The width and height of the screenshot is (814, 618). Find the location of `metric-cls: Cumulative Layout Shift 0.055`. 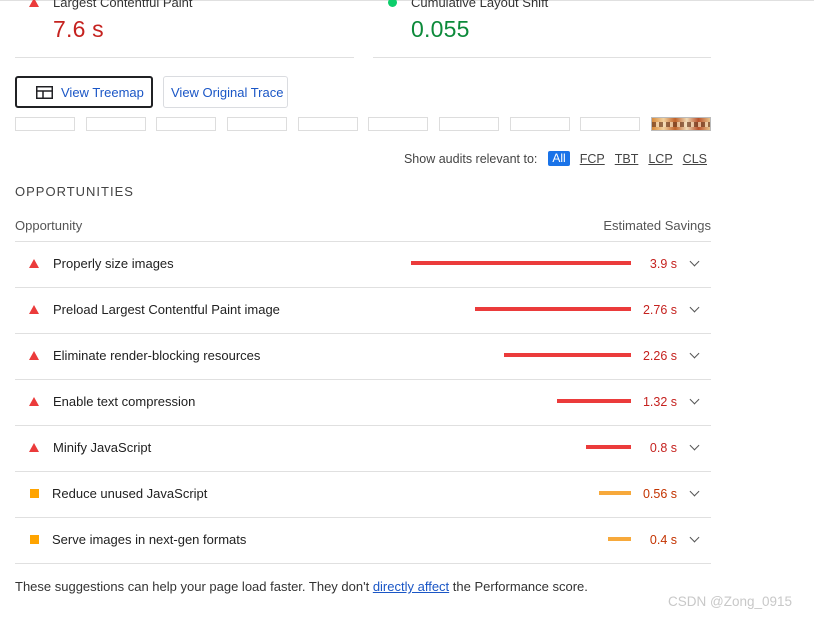

metric-cls: Cumulative Layout Shift 0.055 is located at coordinates (460, 21).